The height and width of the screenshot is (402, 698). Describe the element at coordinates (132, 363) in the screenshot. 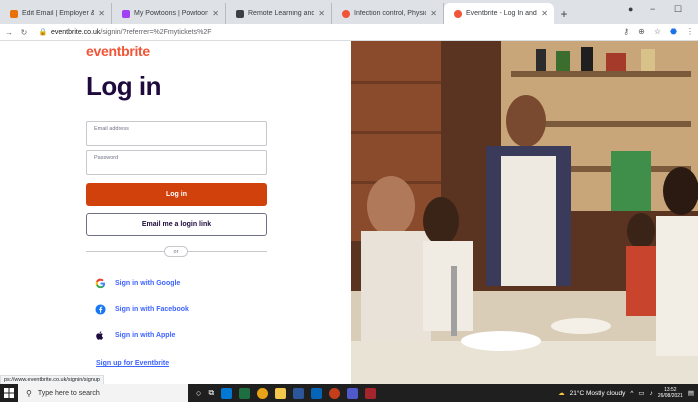

I see `signup-link: Sign up for Eventbrite` at that location.